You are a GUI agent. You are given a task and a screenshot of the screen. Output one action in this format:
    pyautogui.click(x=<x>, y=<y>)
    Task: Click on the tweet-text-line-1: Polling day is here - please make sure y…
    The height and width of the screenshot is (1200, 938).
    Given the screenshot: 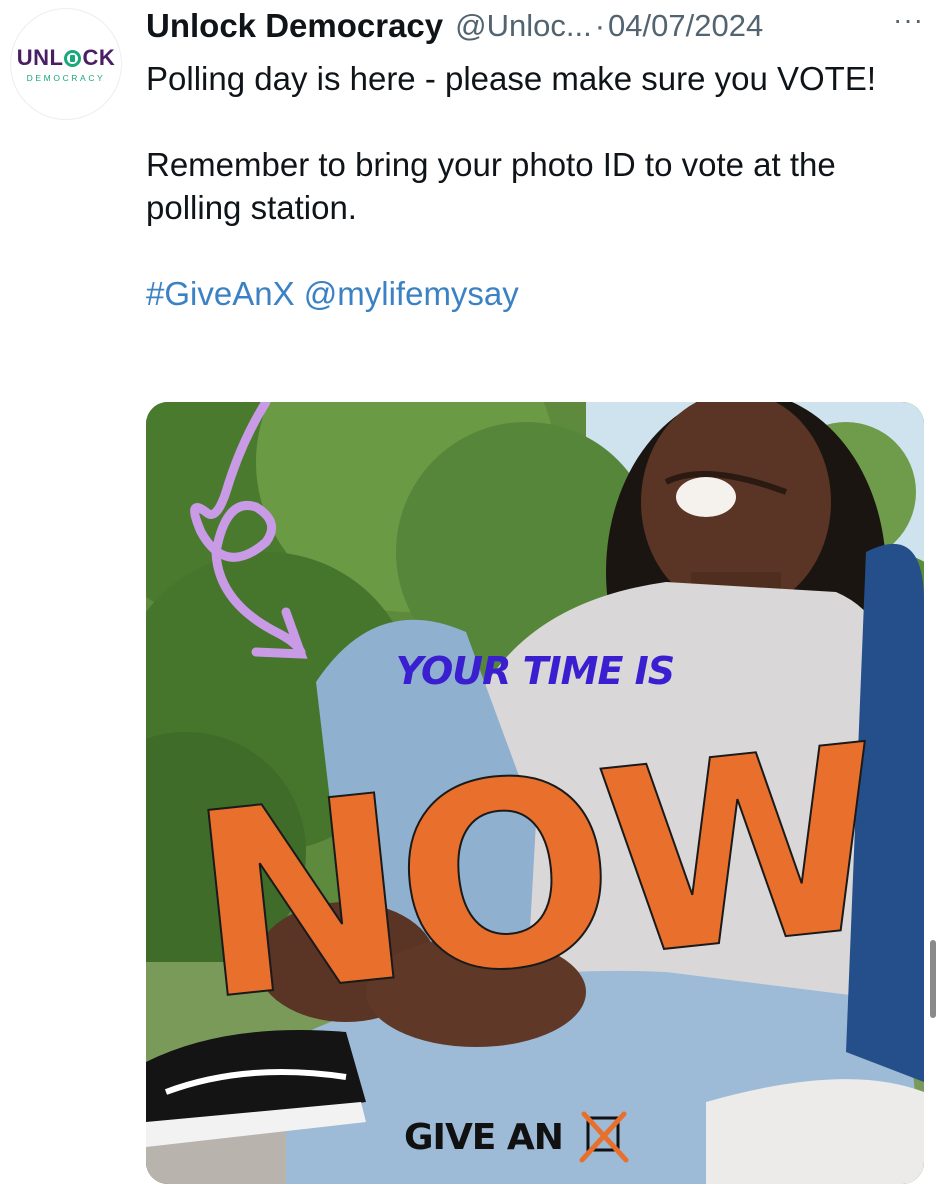 What is the action you would take?
    pyautogui.click(x=511, y=78)
    